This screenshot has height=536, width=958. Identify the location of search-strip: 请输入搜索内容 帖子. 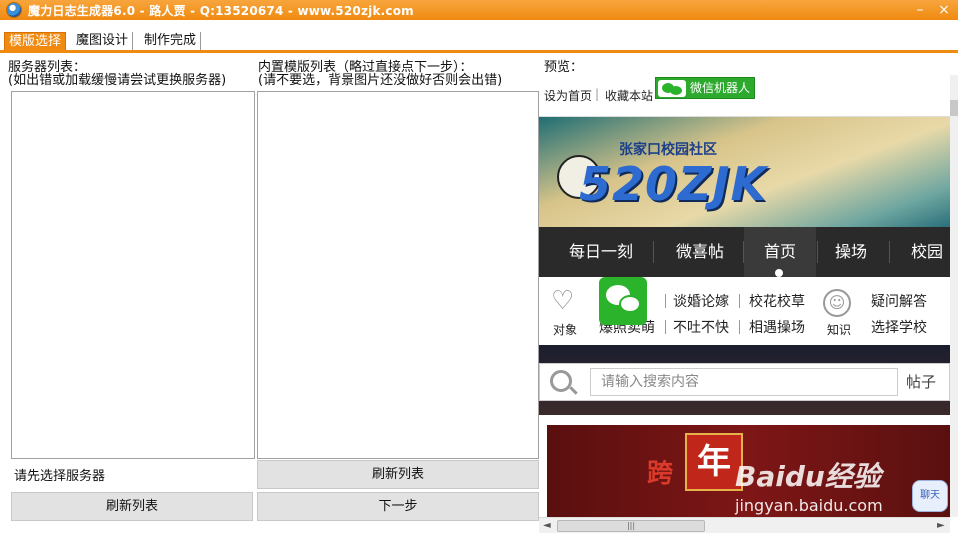
(744, 380).